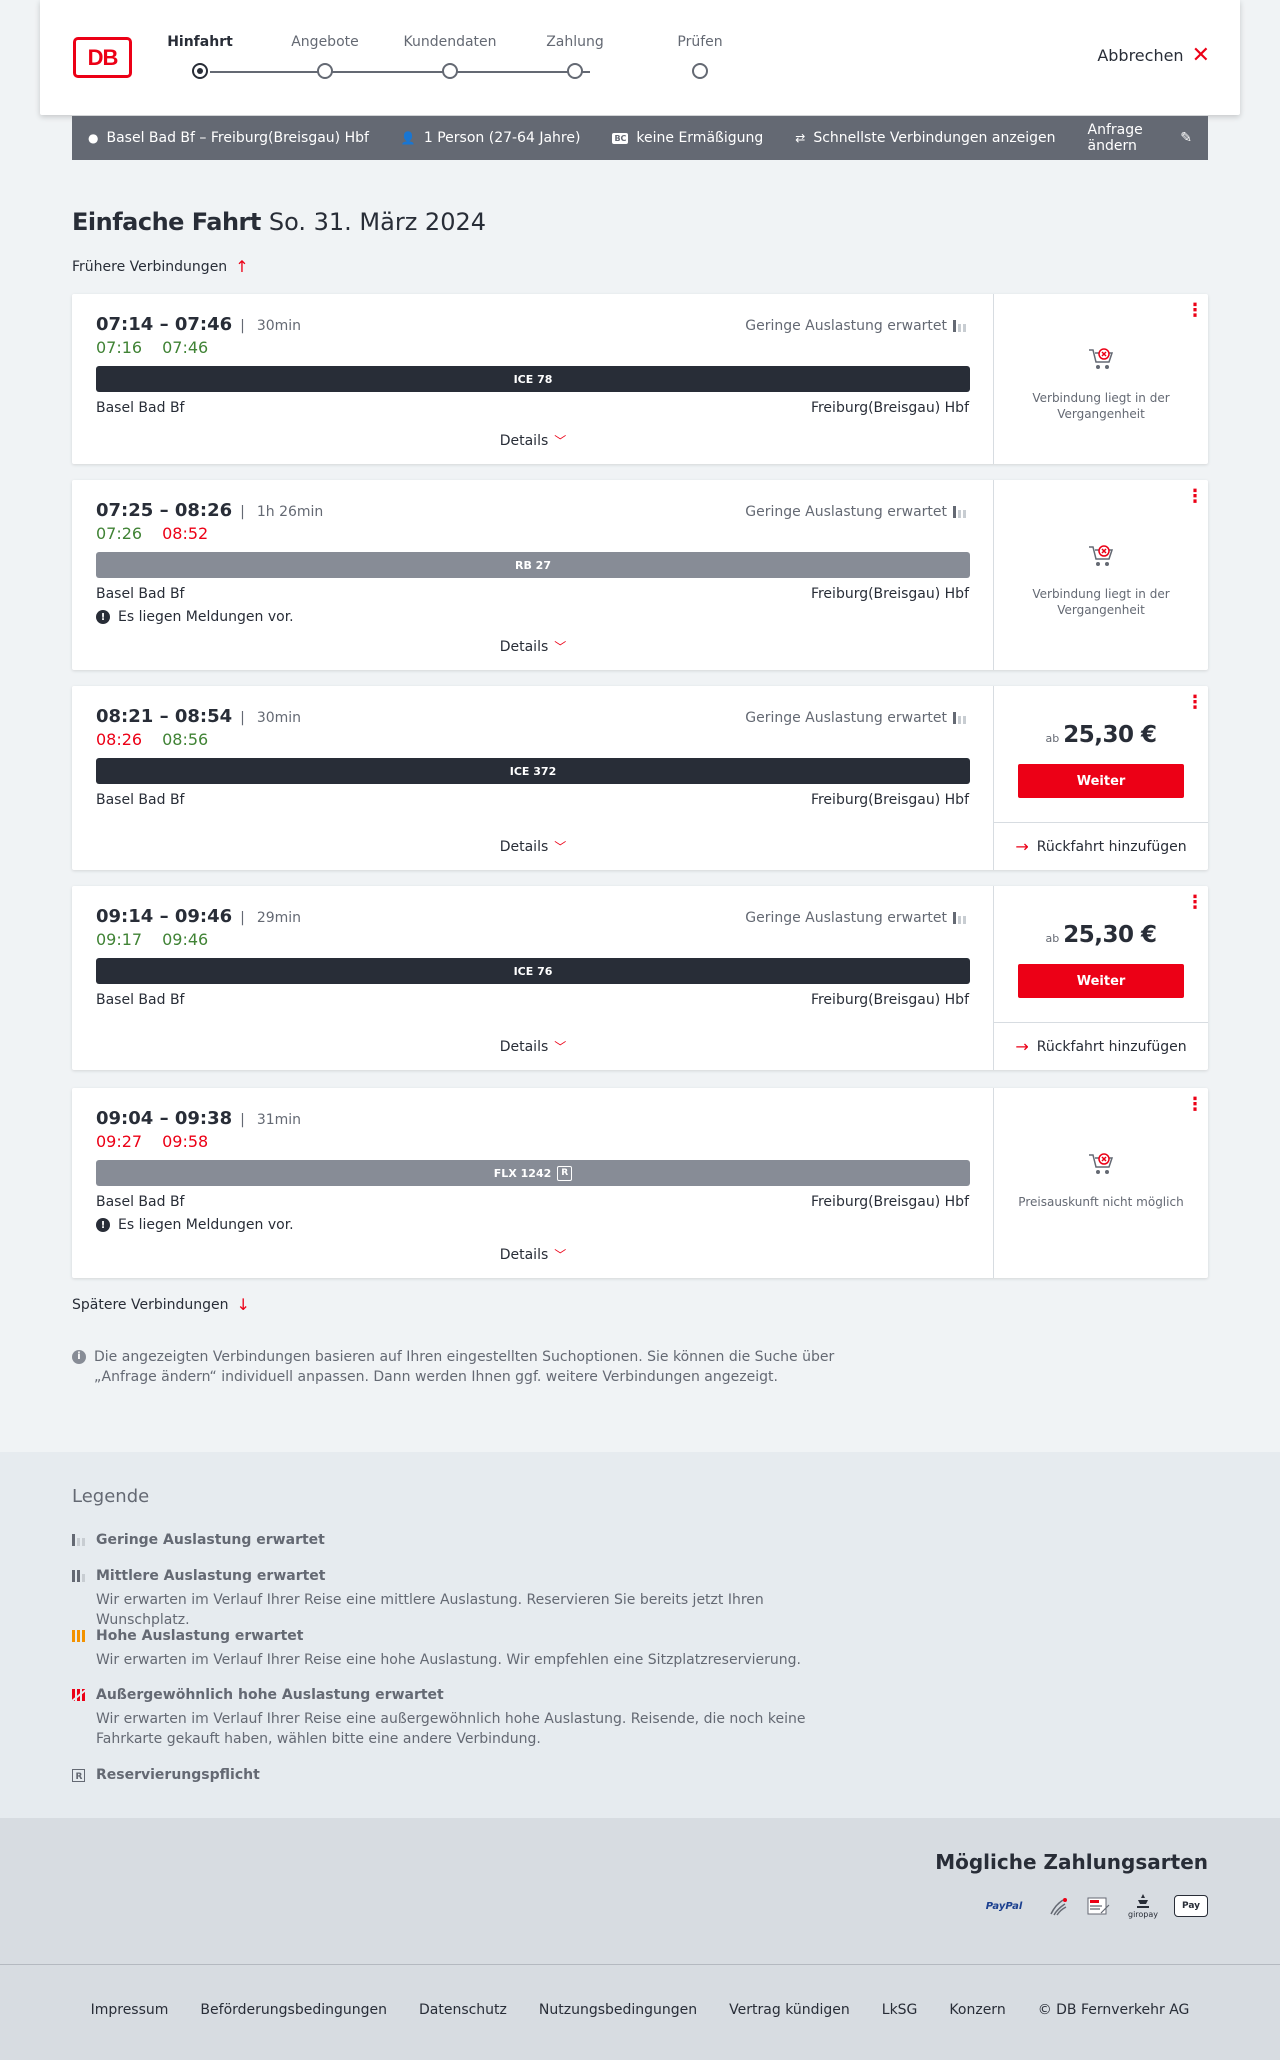  Describe the element at coordinates (408, 138) in the screenshot. I see `person-icon: 👤` at that location.